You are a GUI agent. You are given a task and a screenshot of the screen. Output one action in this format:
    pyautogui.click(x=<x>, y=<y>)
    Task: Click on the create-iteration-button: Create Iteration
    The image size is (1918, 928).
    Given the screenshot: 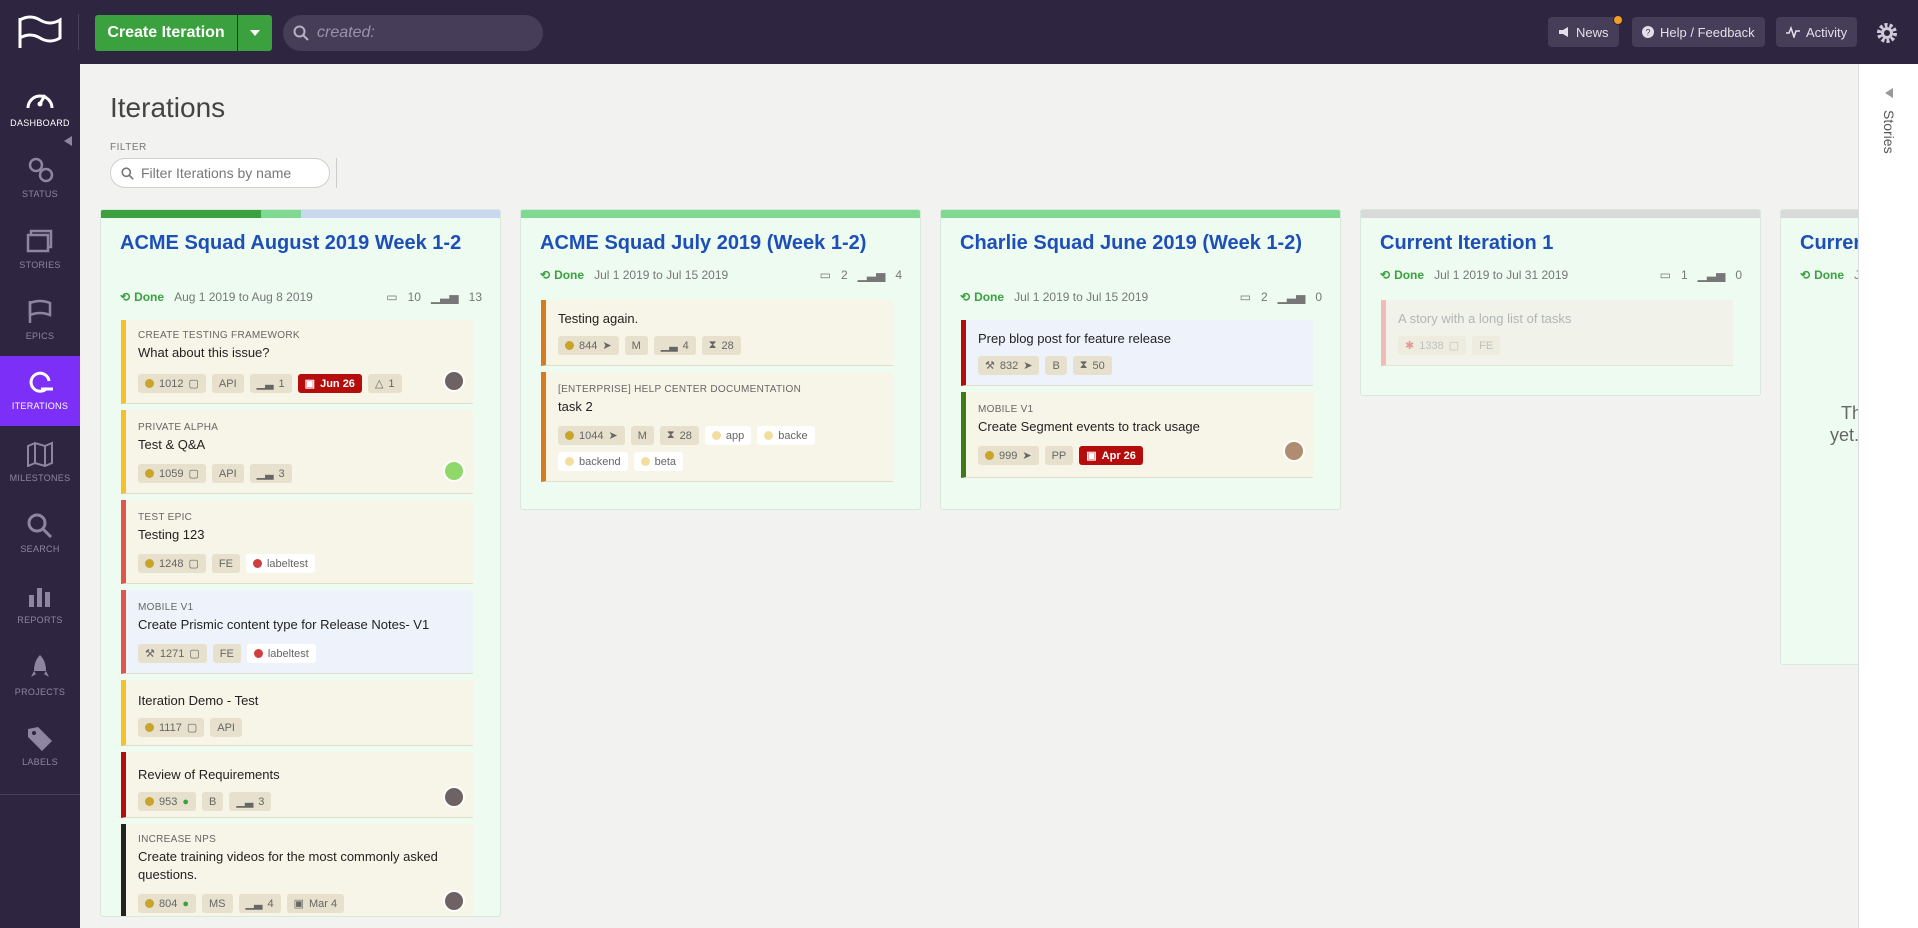 What is the action you would take?
    pyautogui.click(x=166, y=33)
    